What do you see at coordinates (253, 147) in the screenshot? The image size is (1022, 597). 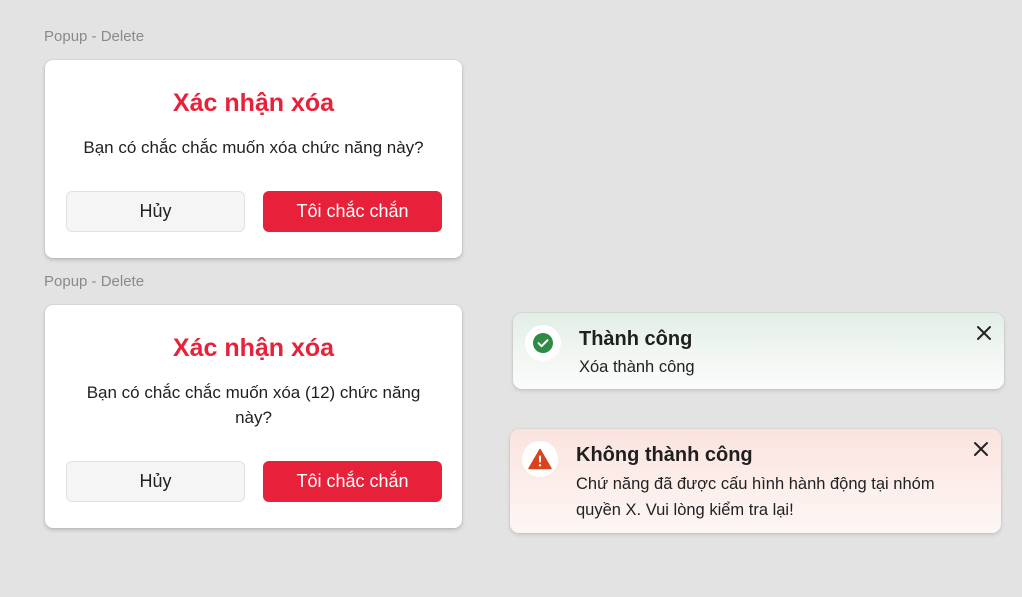 I see `dialog-message: Bạn có chắc chắc muốn xóa chức năng này?` at bounding box center [253, 147].